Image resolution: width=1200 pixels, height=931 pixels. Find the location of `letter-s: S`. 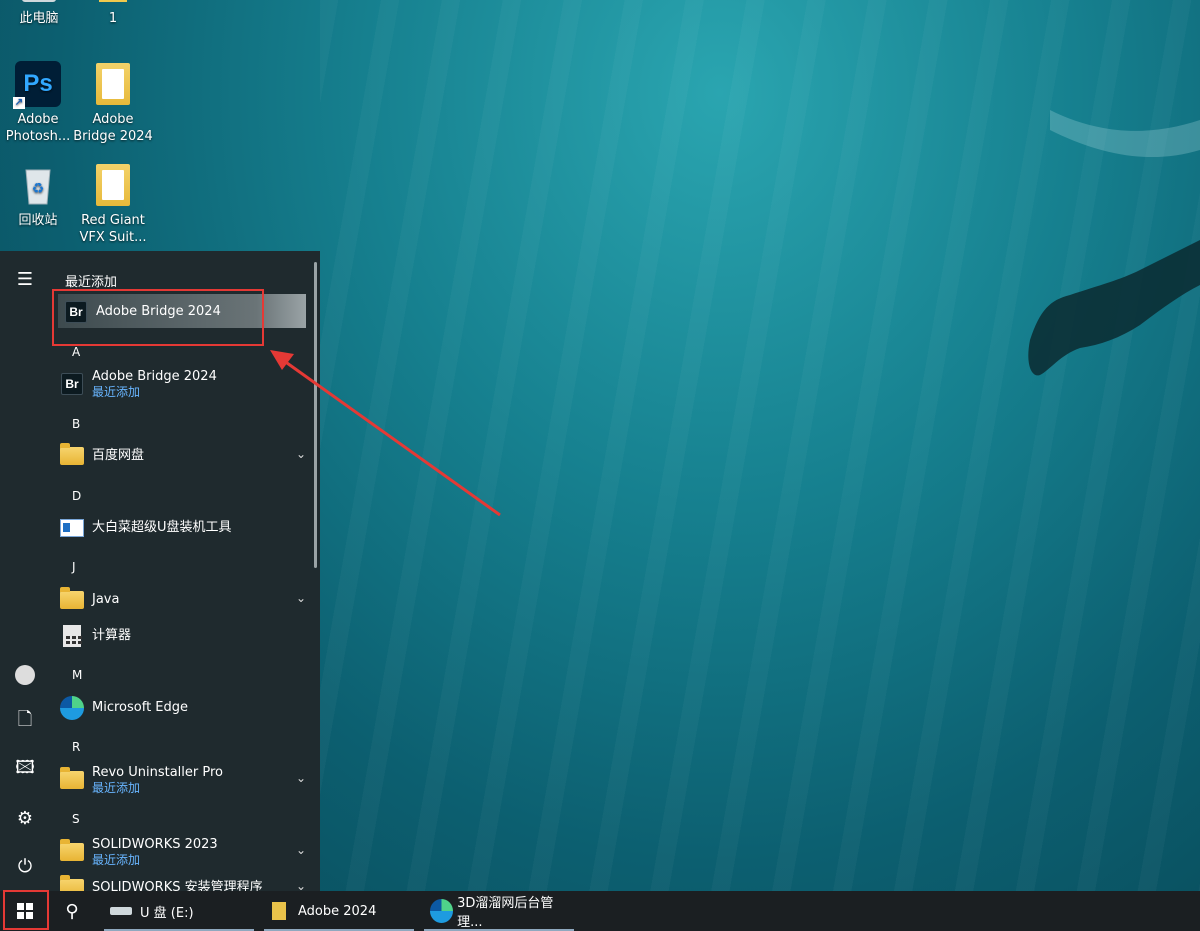

letter-s: S is located at coordinates (76, 819).